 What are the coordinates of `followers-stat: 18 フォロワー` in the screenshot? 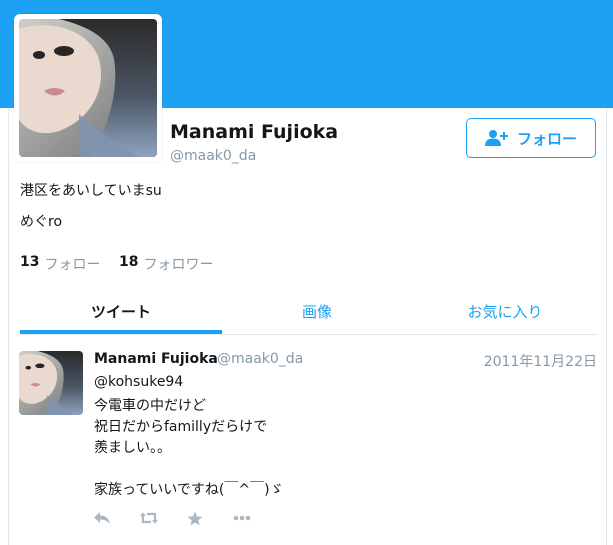 It's located at (166, 264).